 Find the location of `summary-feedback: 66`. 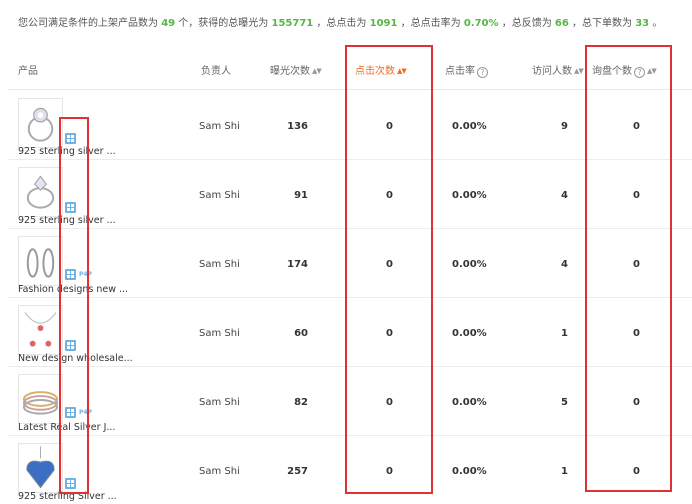

summary-feedback: 66 is located at coordinates (561, 23).